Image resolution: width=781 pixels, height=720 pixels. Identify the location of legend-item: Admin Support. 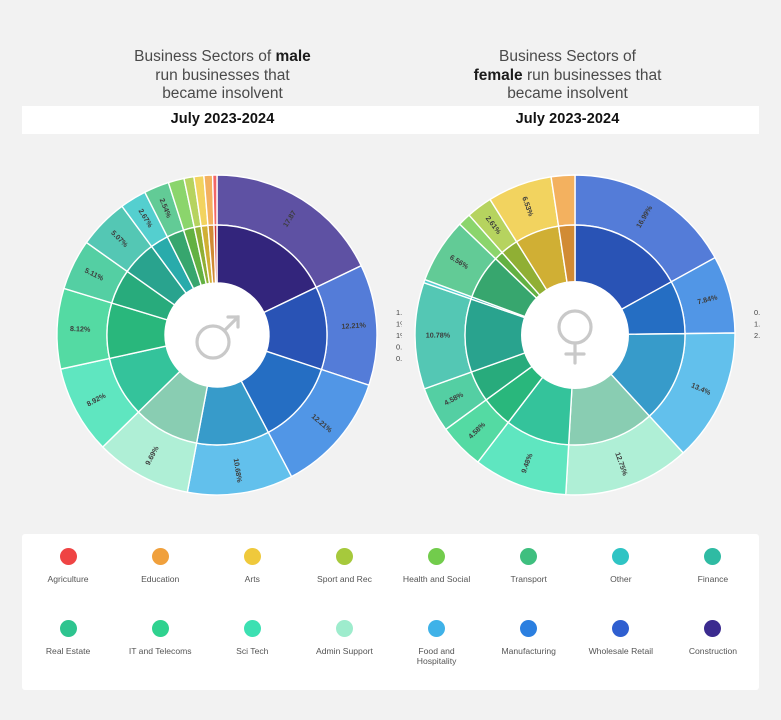
(344, 649).